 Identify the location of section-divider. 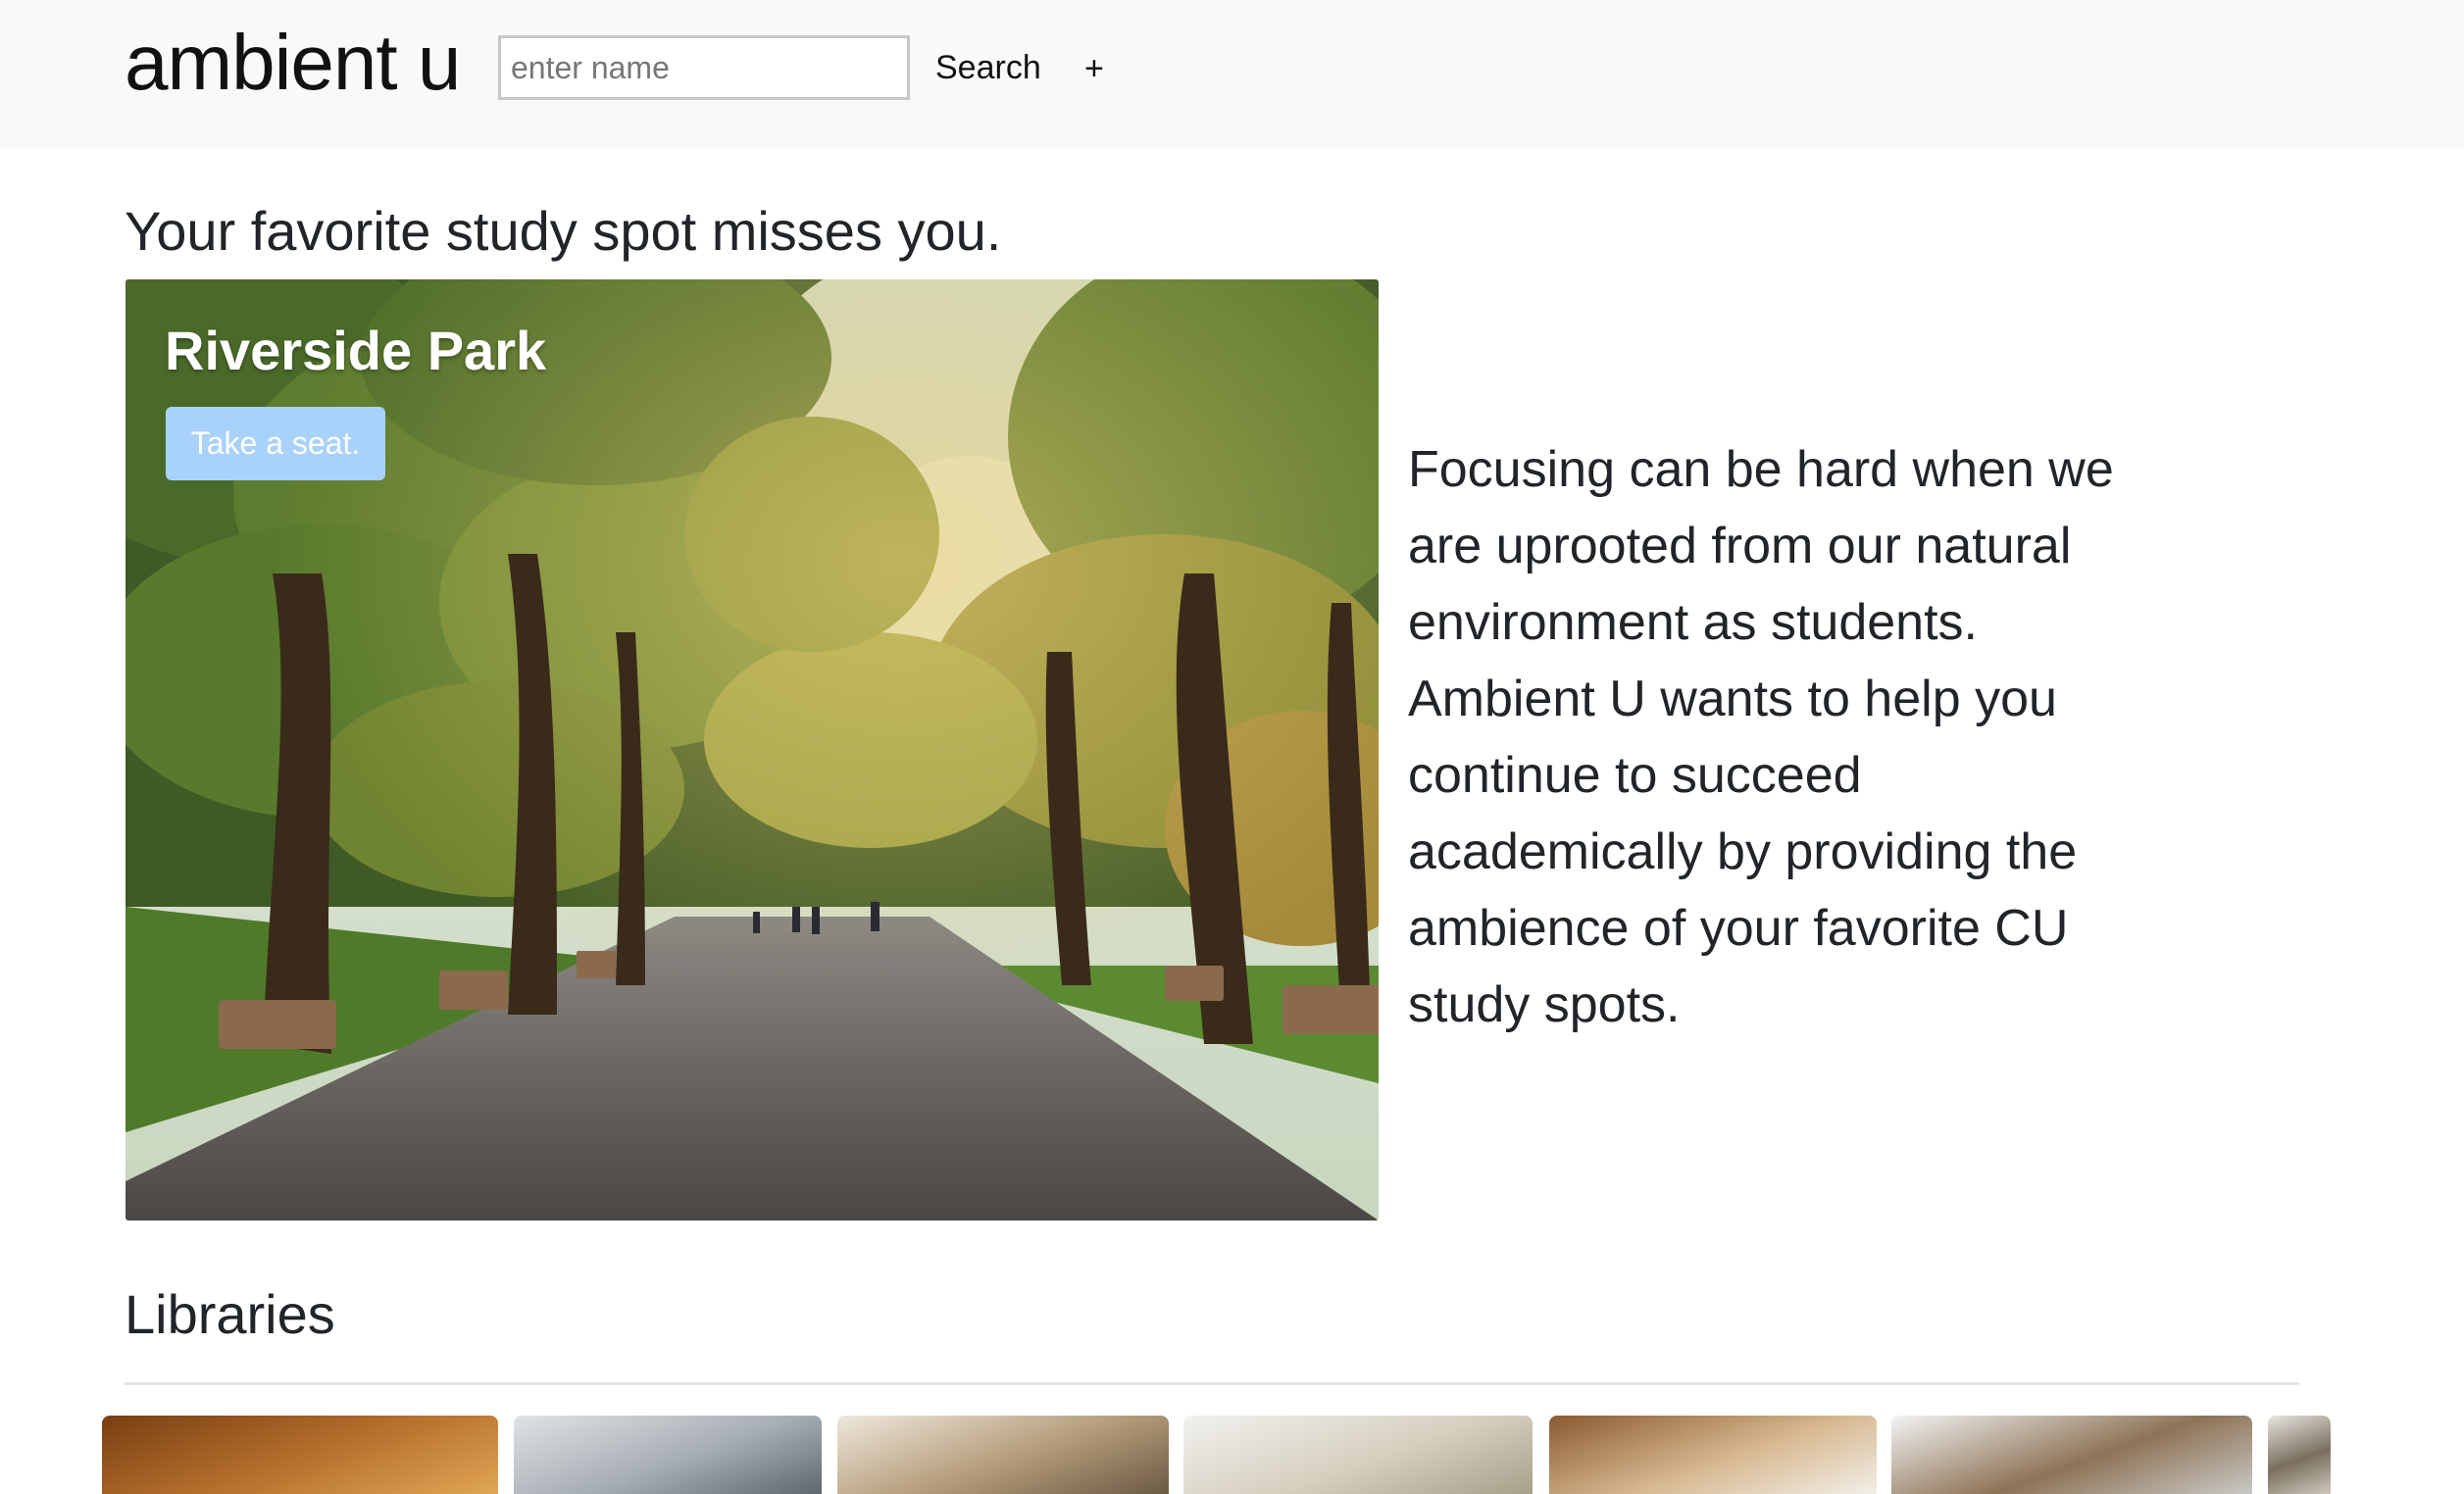
(1212, 1384).